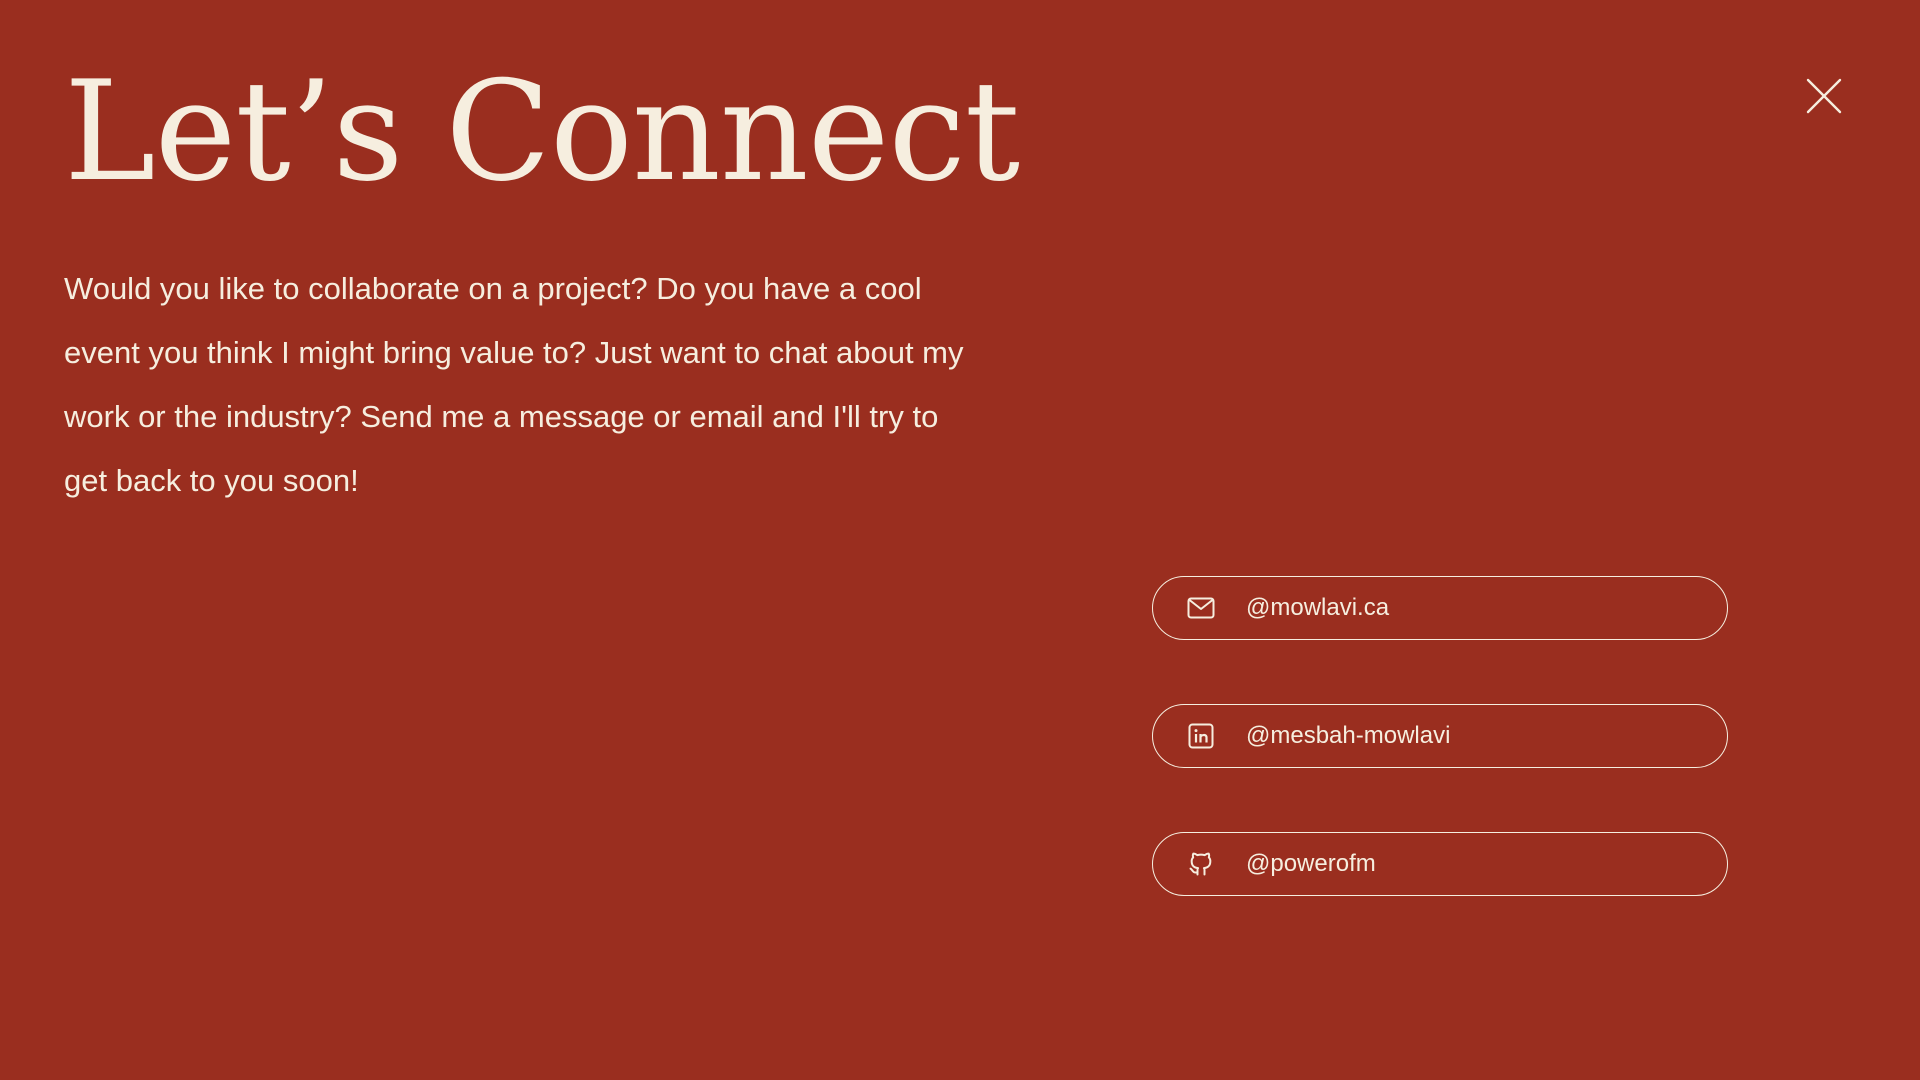  Describe the element at coordinates (1201, 608) in the screenshot. I see `mail-icon` at that location.